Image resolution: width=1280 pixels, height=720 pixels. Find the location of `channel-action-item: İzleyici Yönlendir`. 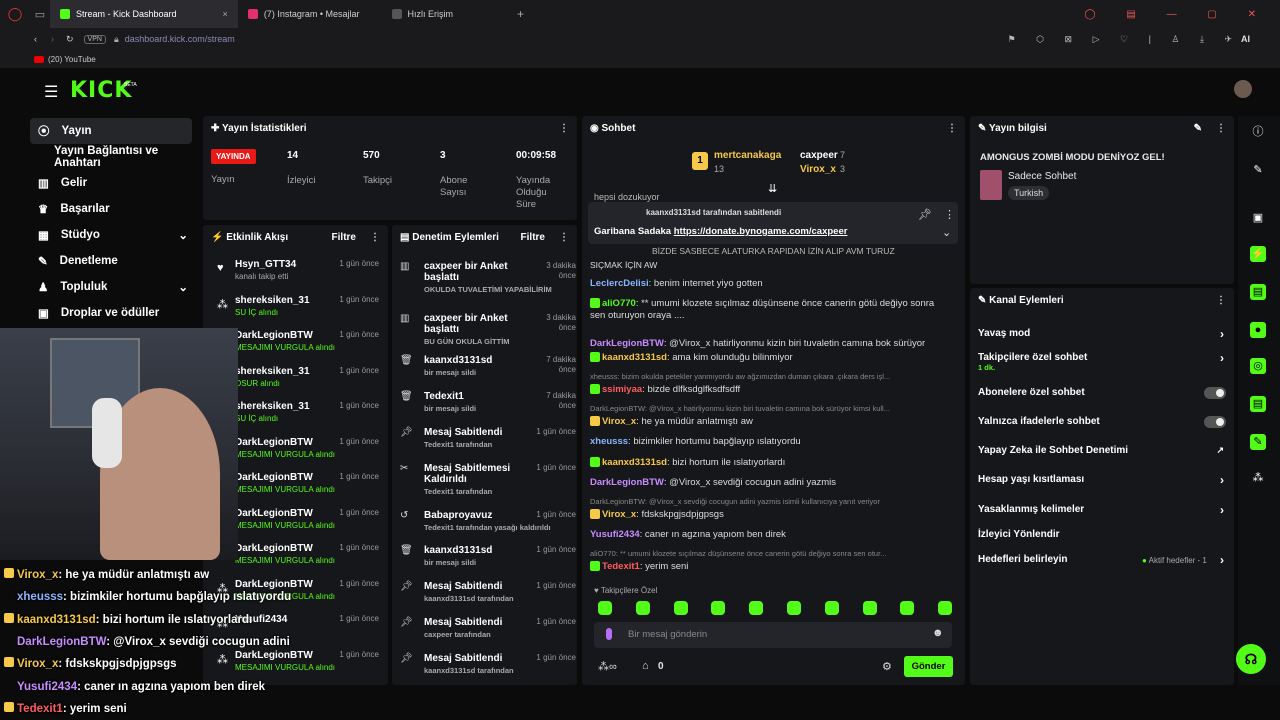

channel-action-item: İzleyici Yönlendir is located at coordinates (1103, 534).